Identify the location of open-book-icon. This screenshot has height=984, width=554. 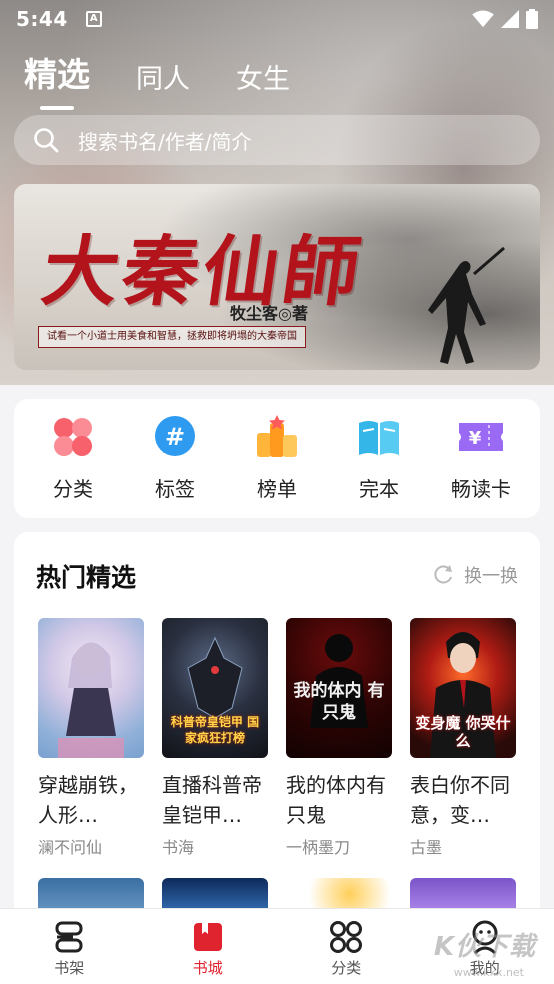
(379, 438).